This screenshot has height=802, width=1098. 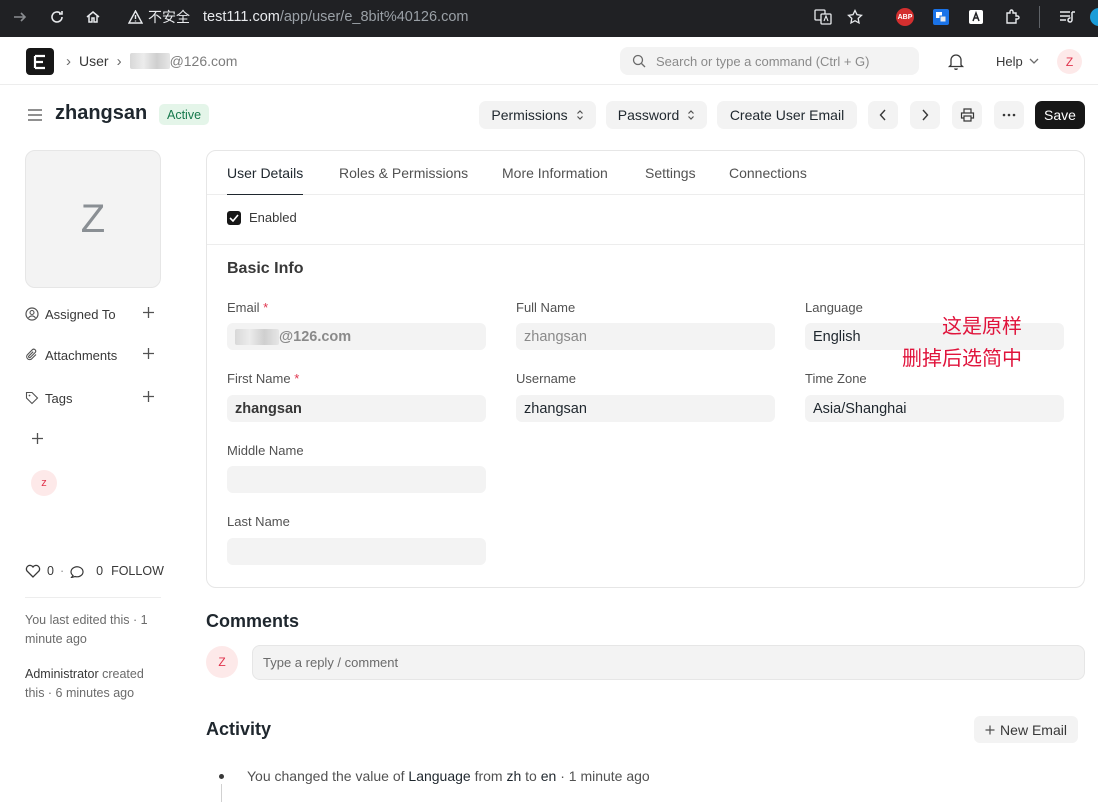 I want to click on first-name-field: zhangsan, so click(x=356, y=408).